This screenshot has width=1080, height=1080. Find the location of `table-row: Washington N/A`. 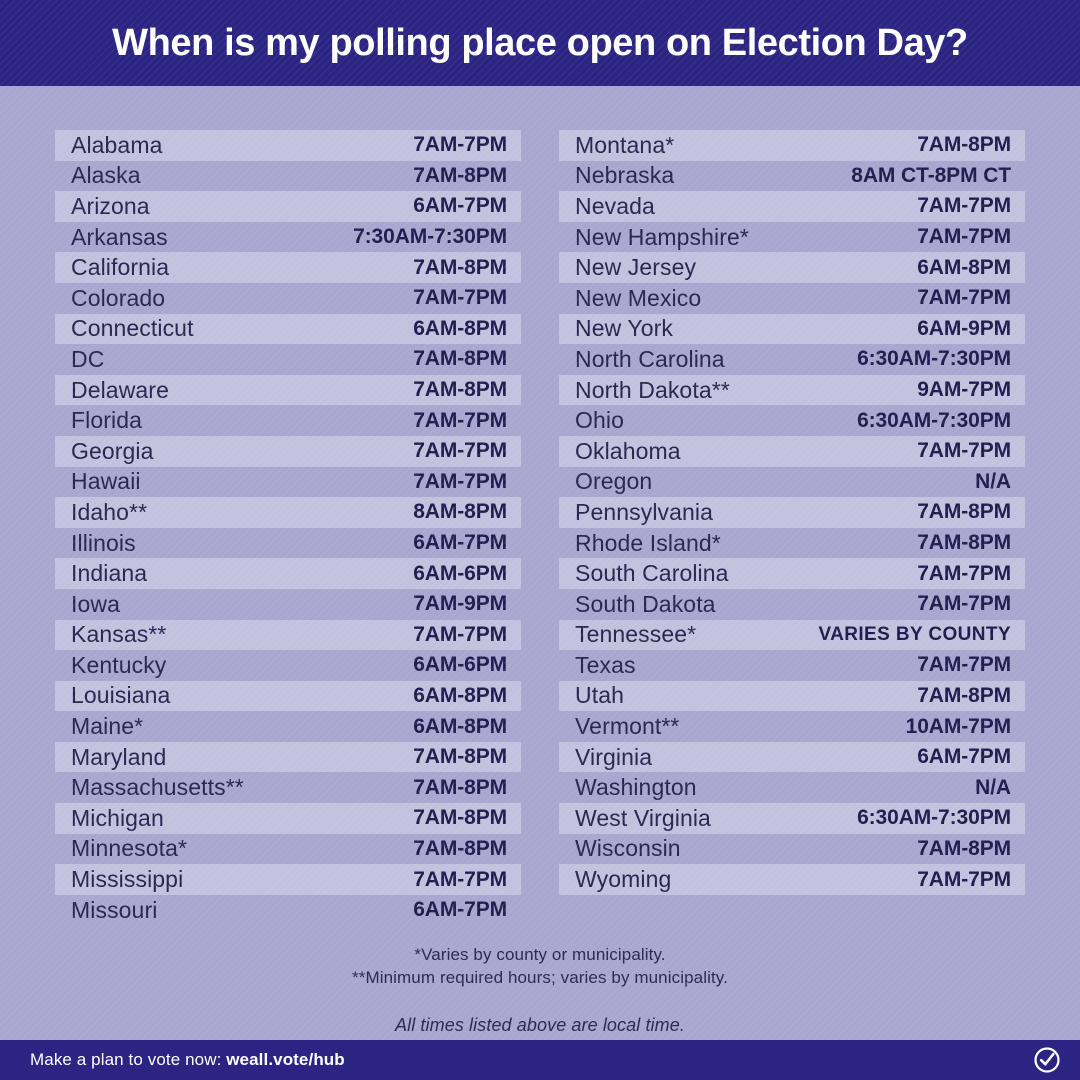

table-row: Washington N/A is located at coordinates (792, 787).